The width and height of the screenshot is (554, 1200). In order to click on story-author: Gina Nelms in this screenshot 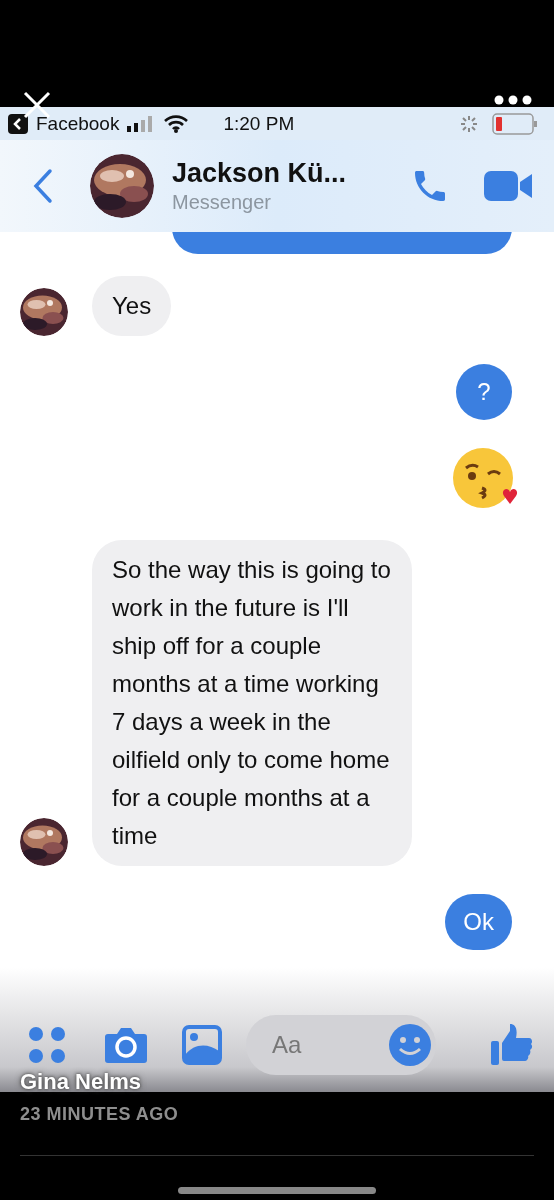, I will do `click(81, 1082)`.